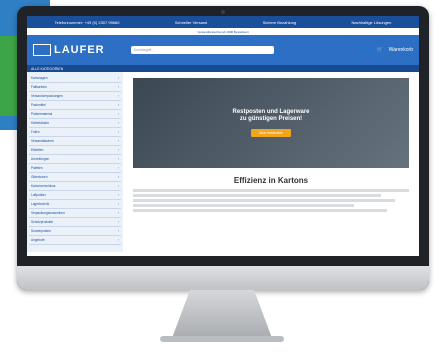 The width and height of the screenshot is (445, 354). I want to click on logo: LAUFER, so click(69, 50).